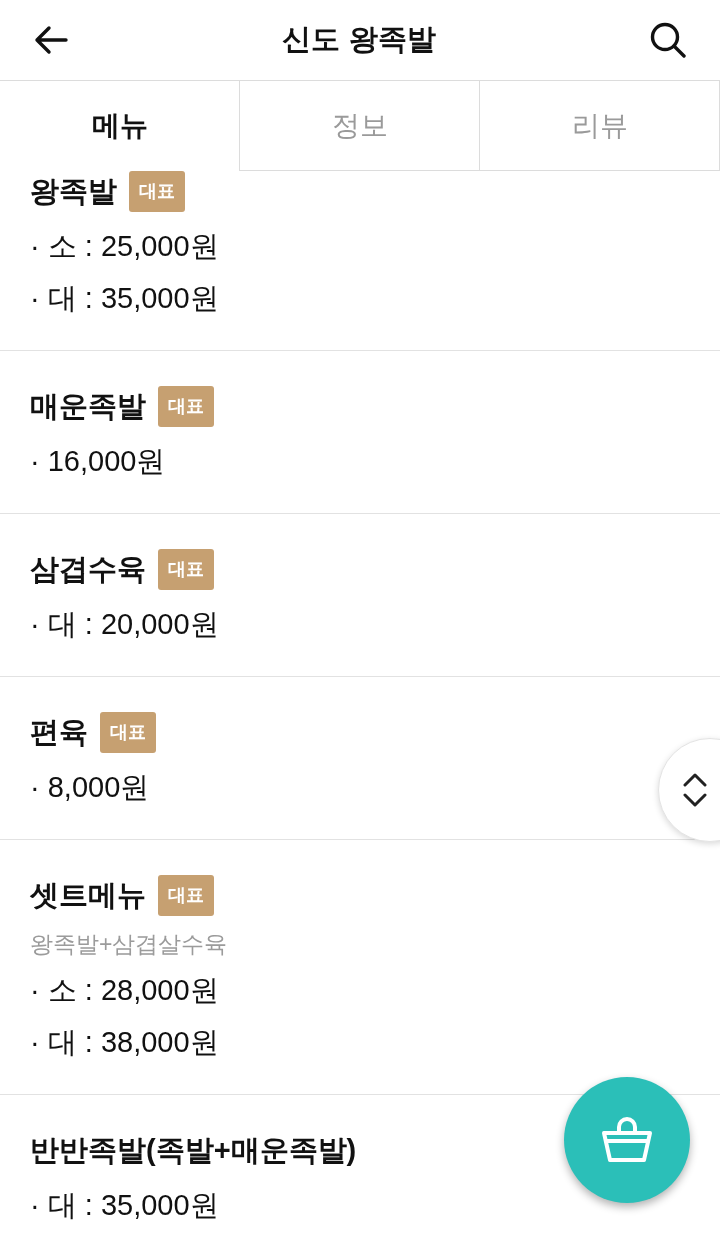 This screenshot has width=720, height=1236. Describe the element at coordinates (59, 732) in the screenshot. I see `menu-item-name: 편육` at that location.